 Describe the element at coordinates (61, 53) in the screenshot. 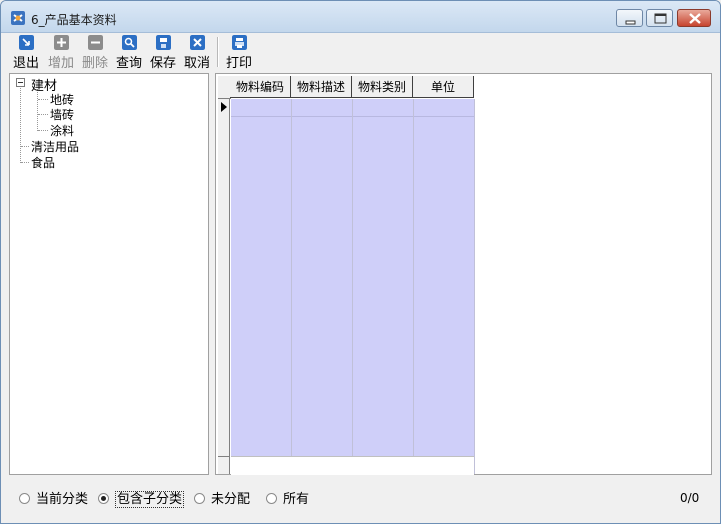

I see `add-button: 增加` at that location.